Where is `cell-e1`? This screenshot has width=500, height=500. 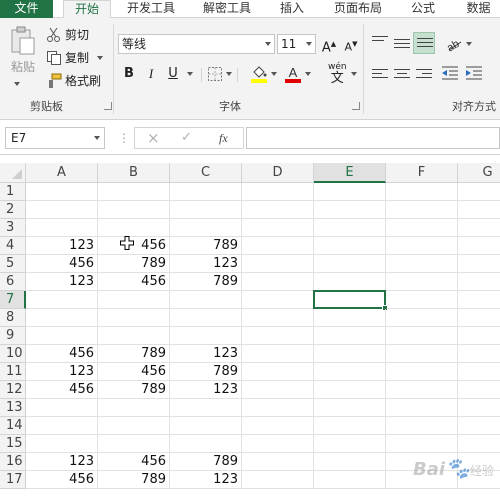
cell-e1 is located at coordinates (350, 192).